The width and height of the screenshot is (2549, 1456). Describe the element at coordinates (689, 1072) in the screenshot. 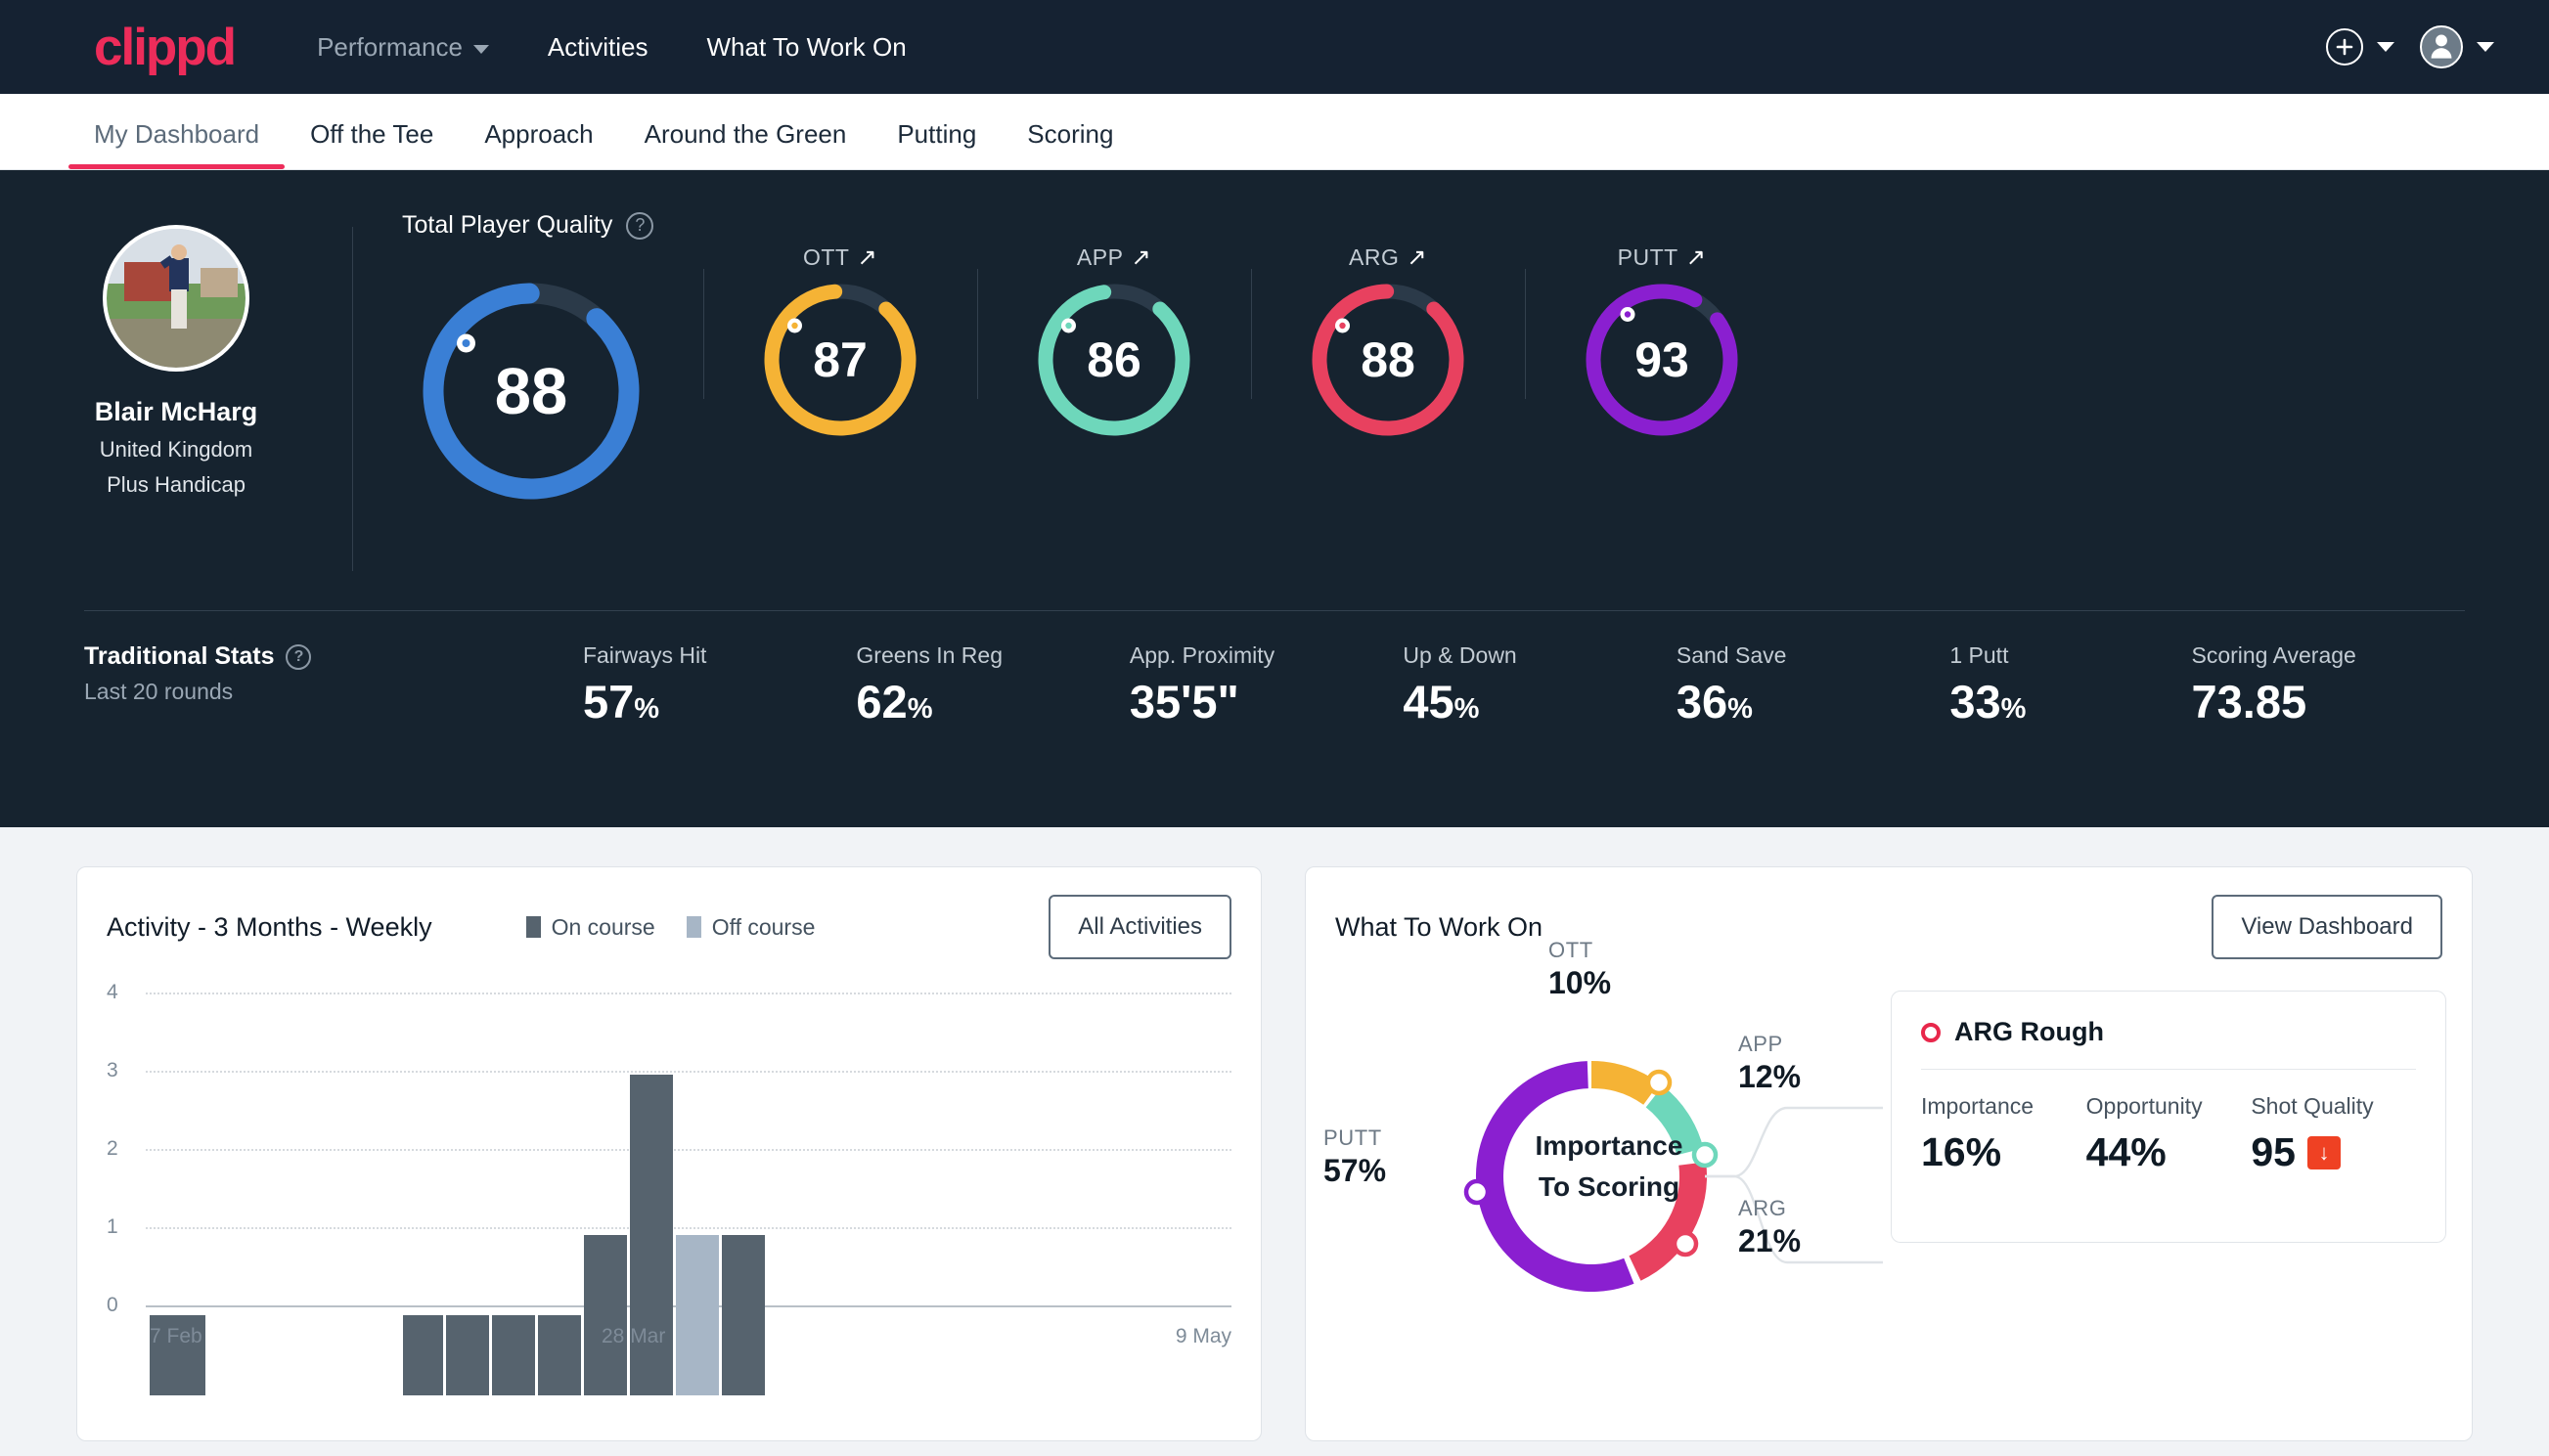

I see `gridline` at that location.